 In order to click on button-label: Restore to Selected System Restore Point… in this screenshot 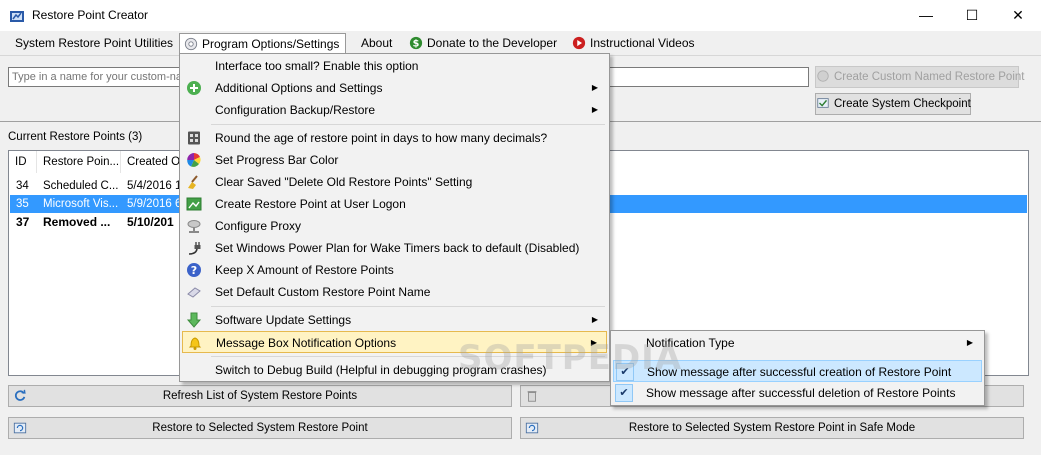, I will do `click(772, 428)`.